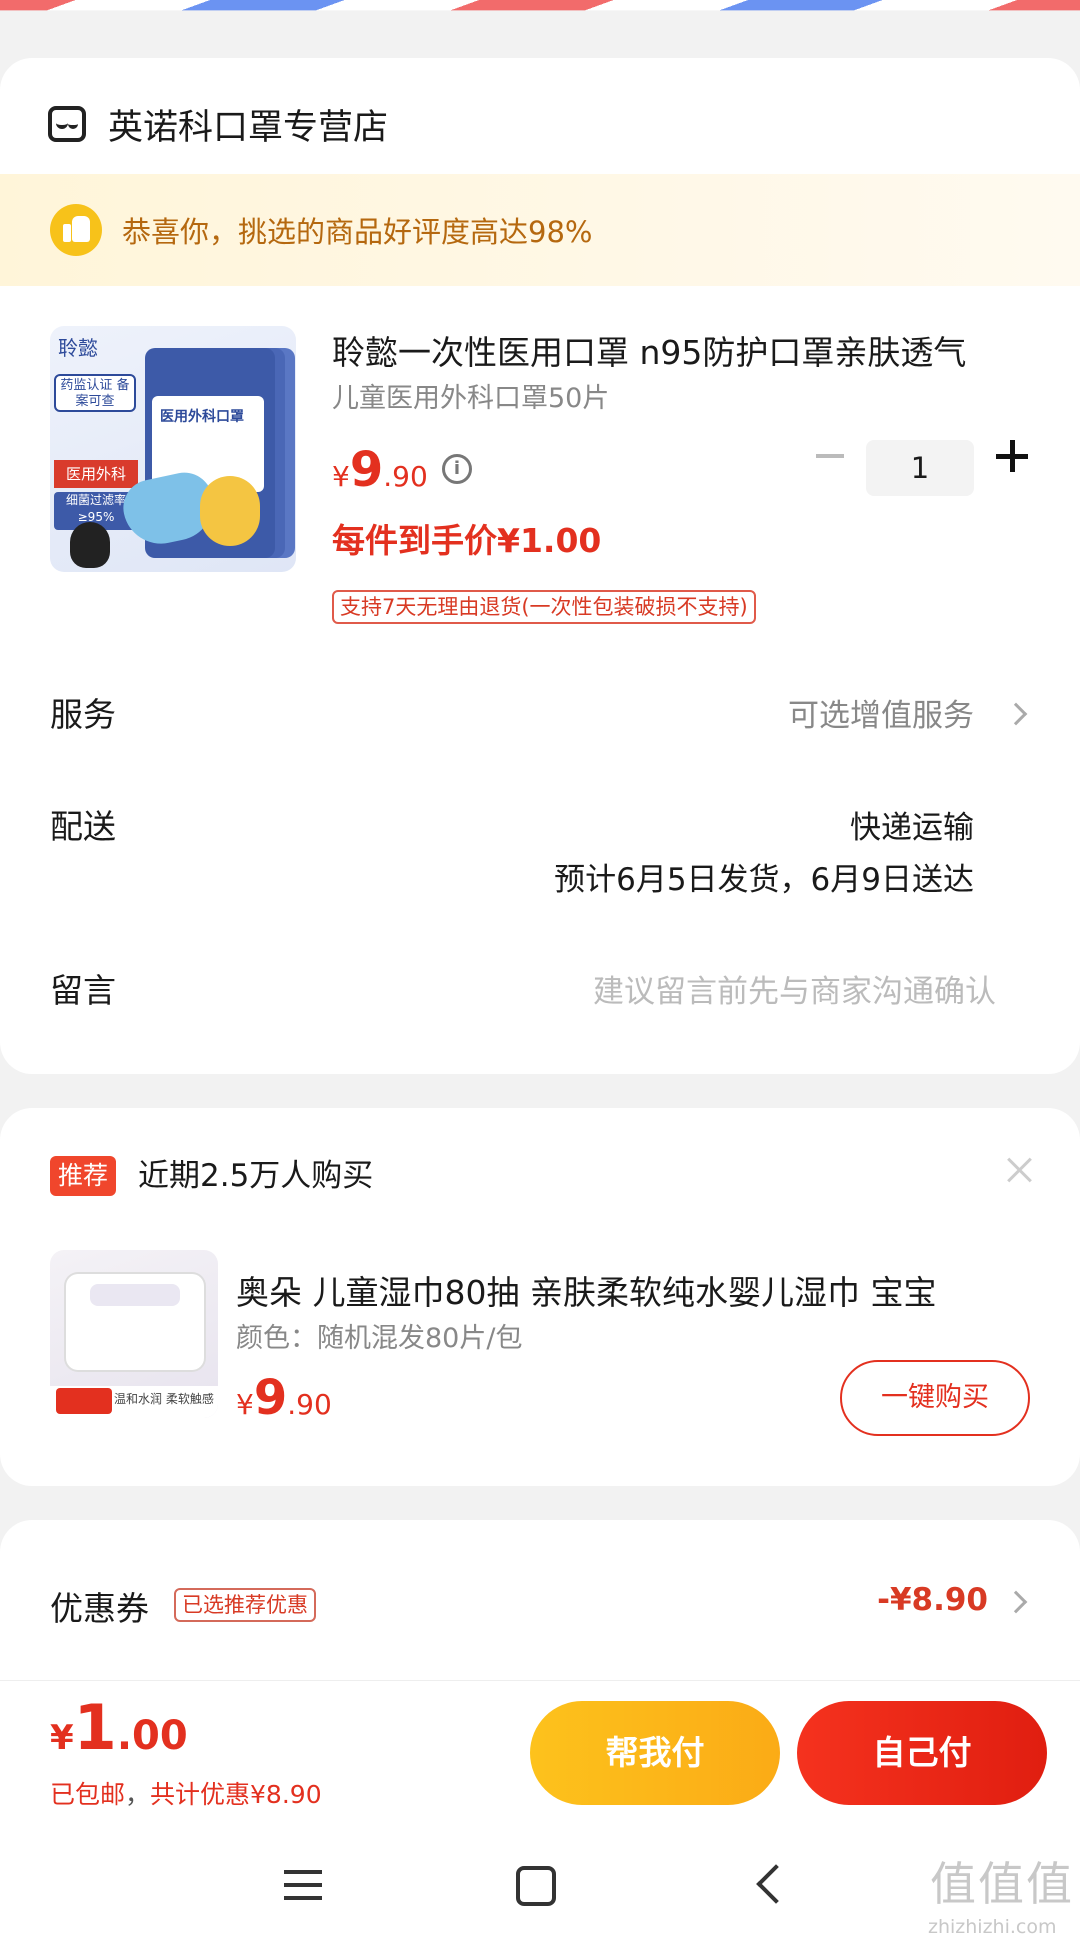 The height and width of the screenshot is (1951, 1080). What do you see at coordinates (470, 395) in the screenshot?
I see `product-spec: 儿童医用外科口罩50片` at bounding box center [470, 395].